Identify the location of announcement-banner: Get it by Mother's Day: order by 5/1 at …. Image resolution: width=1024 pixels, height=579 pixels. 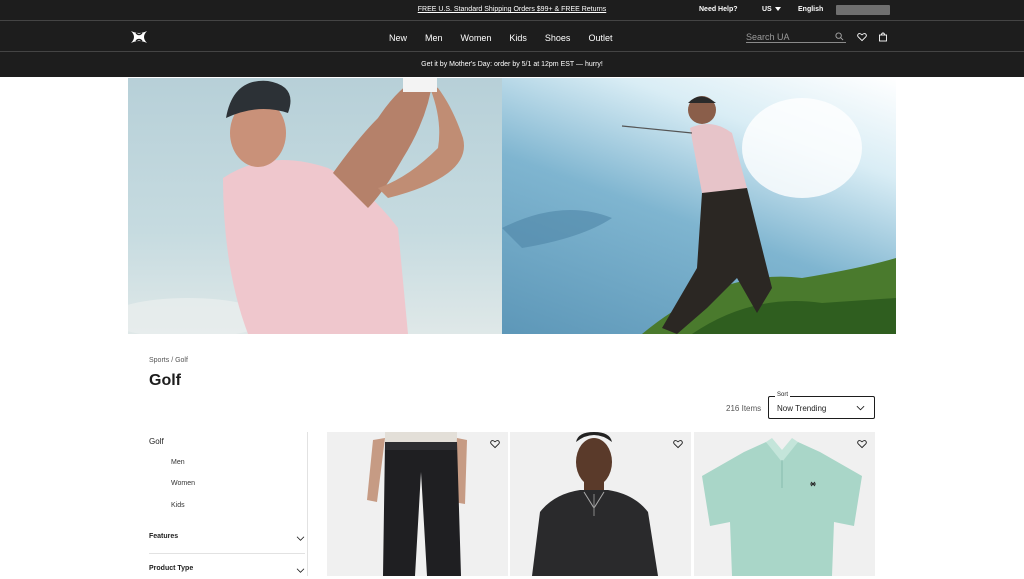
(512, 64).